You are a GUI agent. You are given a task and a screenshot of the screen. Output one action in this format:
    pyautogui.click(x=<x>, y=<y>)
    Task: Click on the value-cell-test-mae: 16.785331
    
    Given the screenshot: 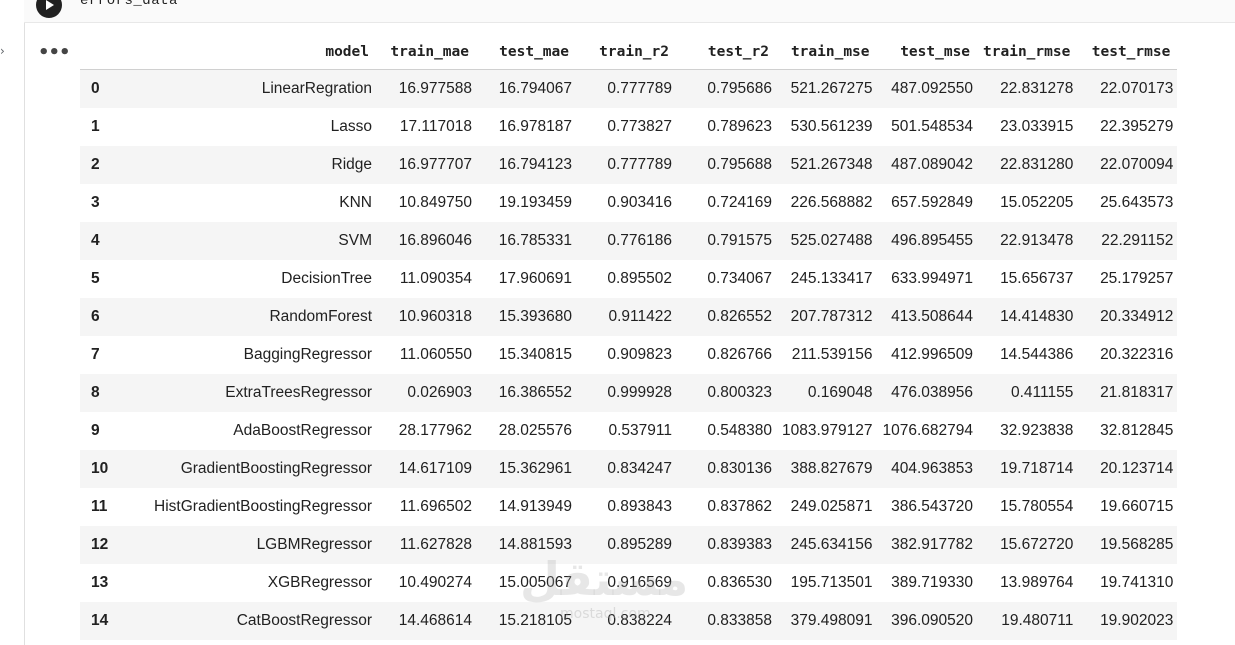 What is the action you would take?
    pyautogui.click(x=526, y=241)
    